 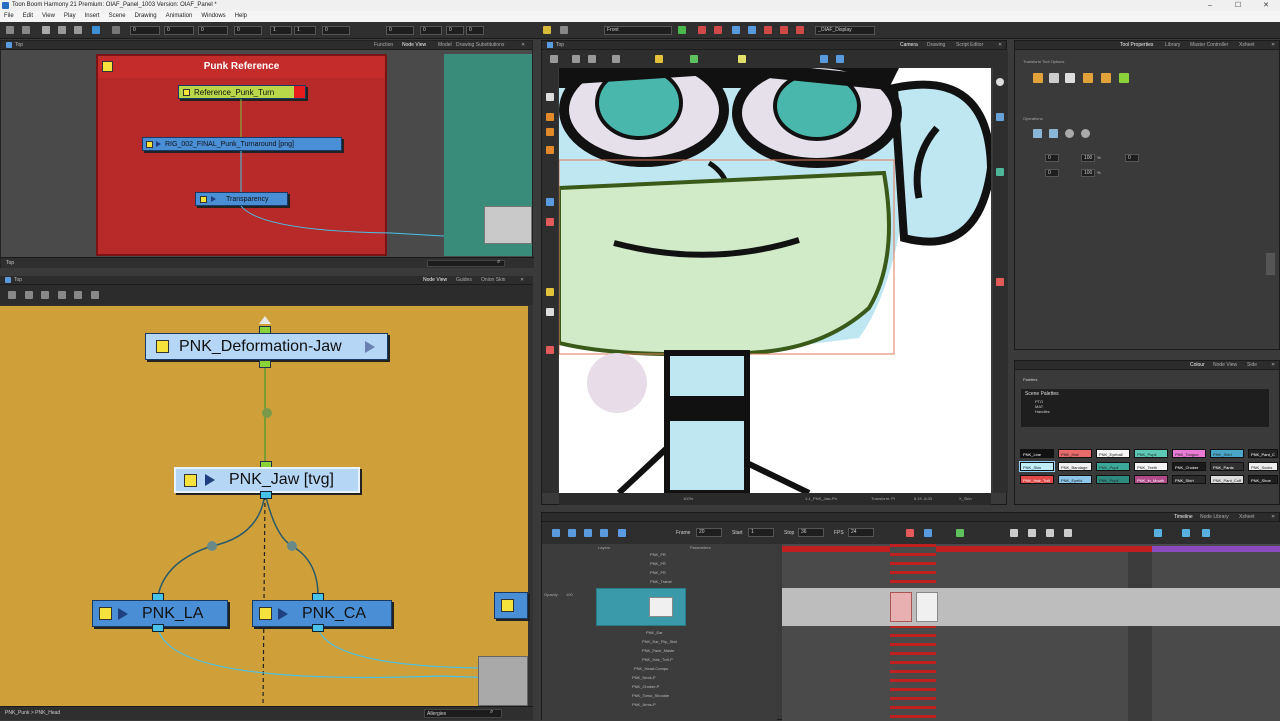 What do you see at coordinates (267, 480) in the screenshot?
I see `pnk-jaw-node: PNK_Jaw [tvg]` at bounding box center [267, 480].